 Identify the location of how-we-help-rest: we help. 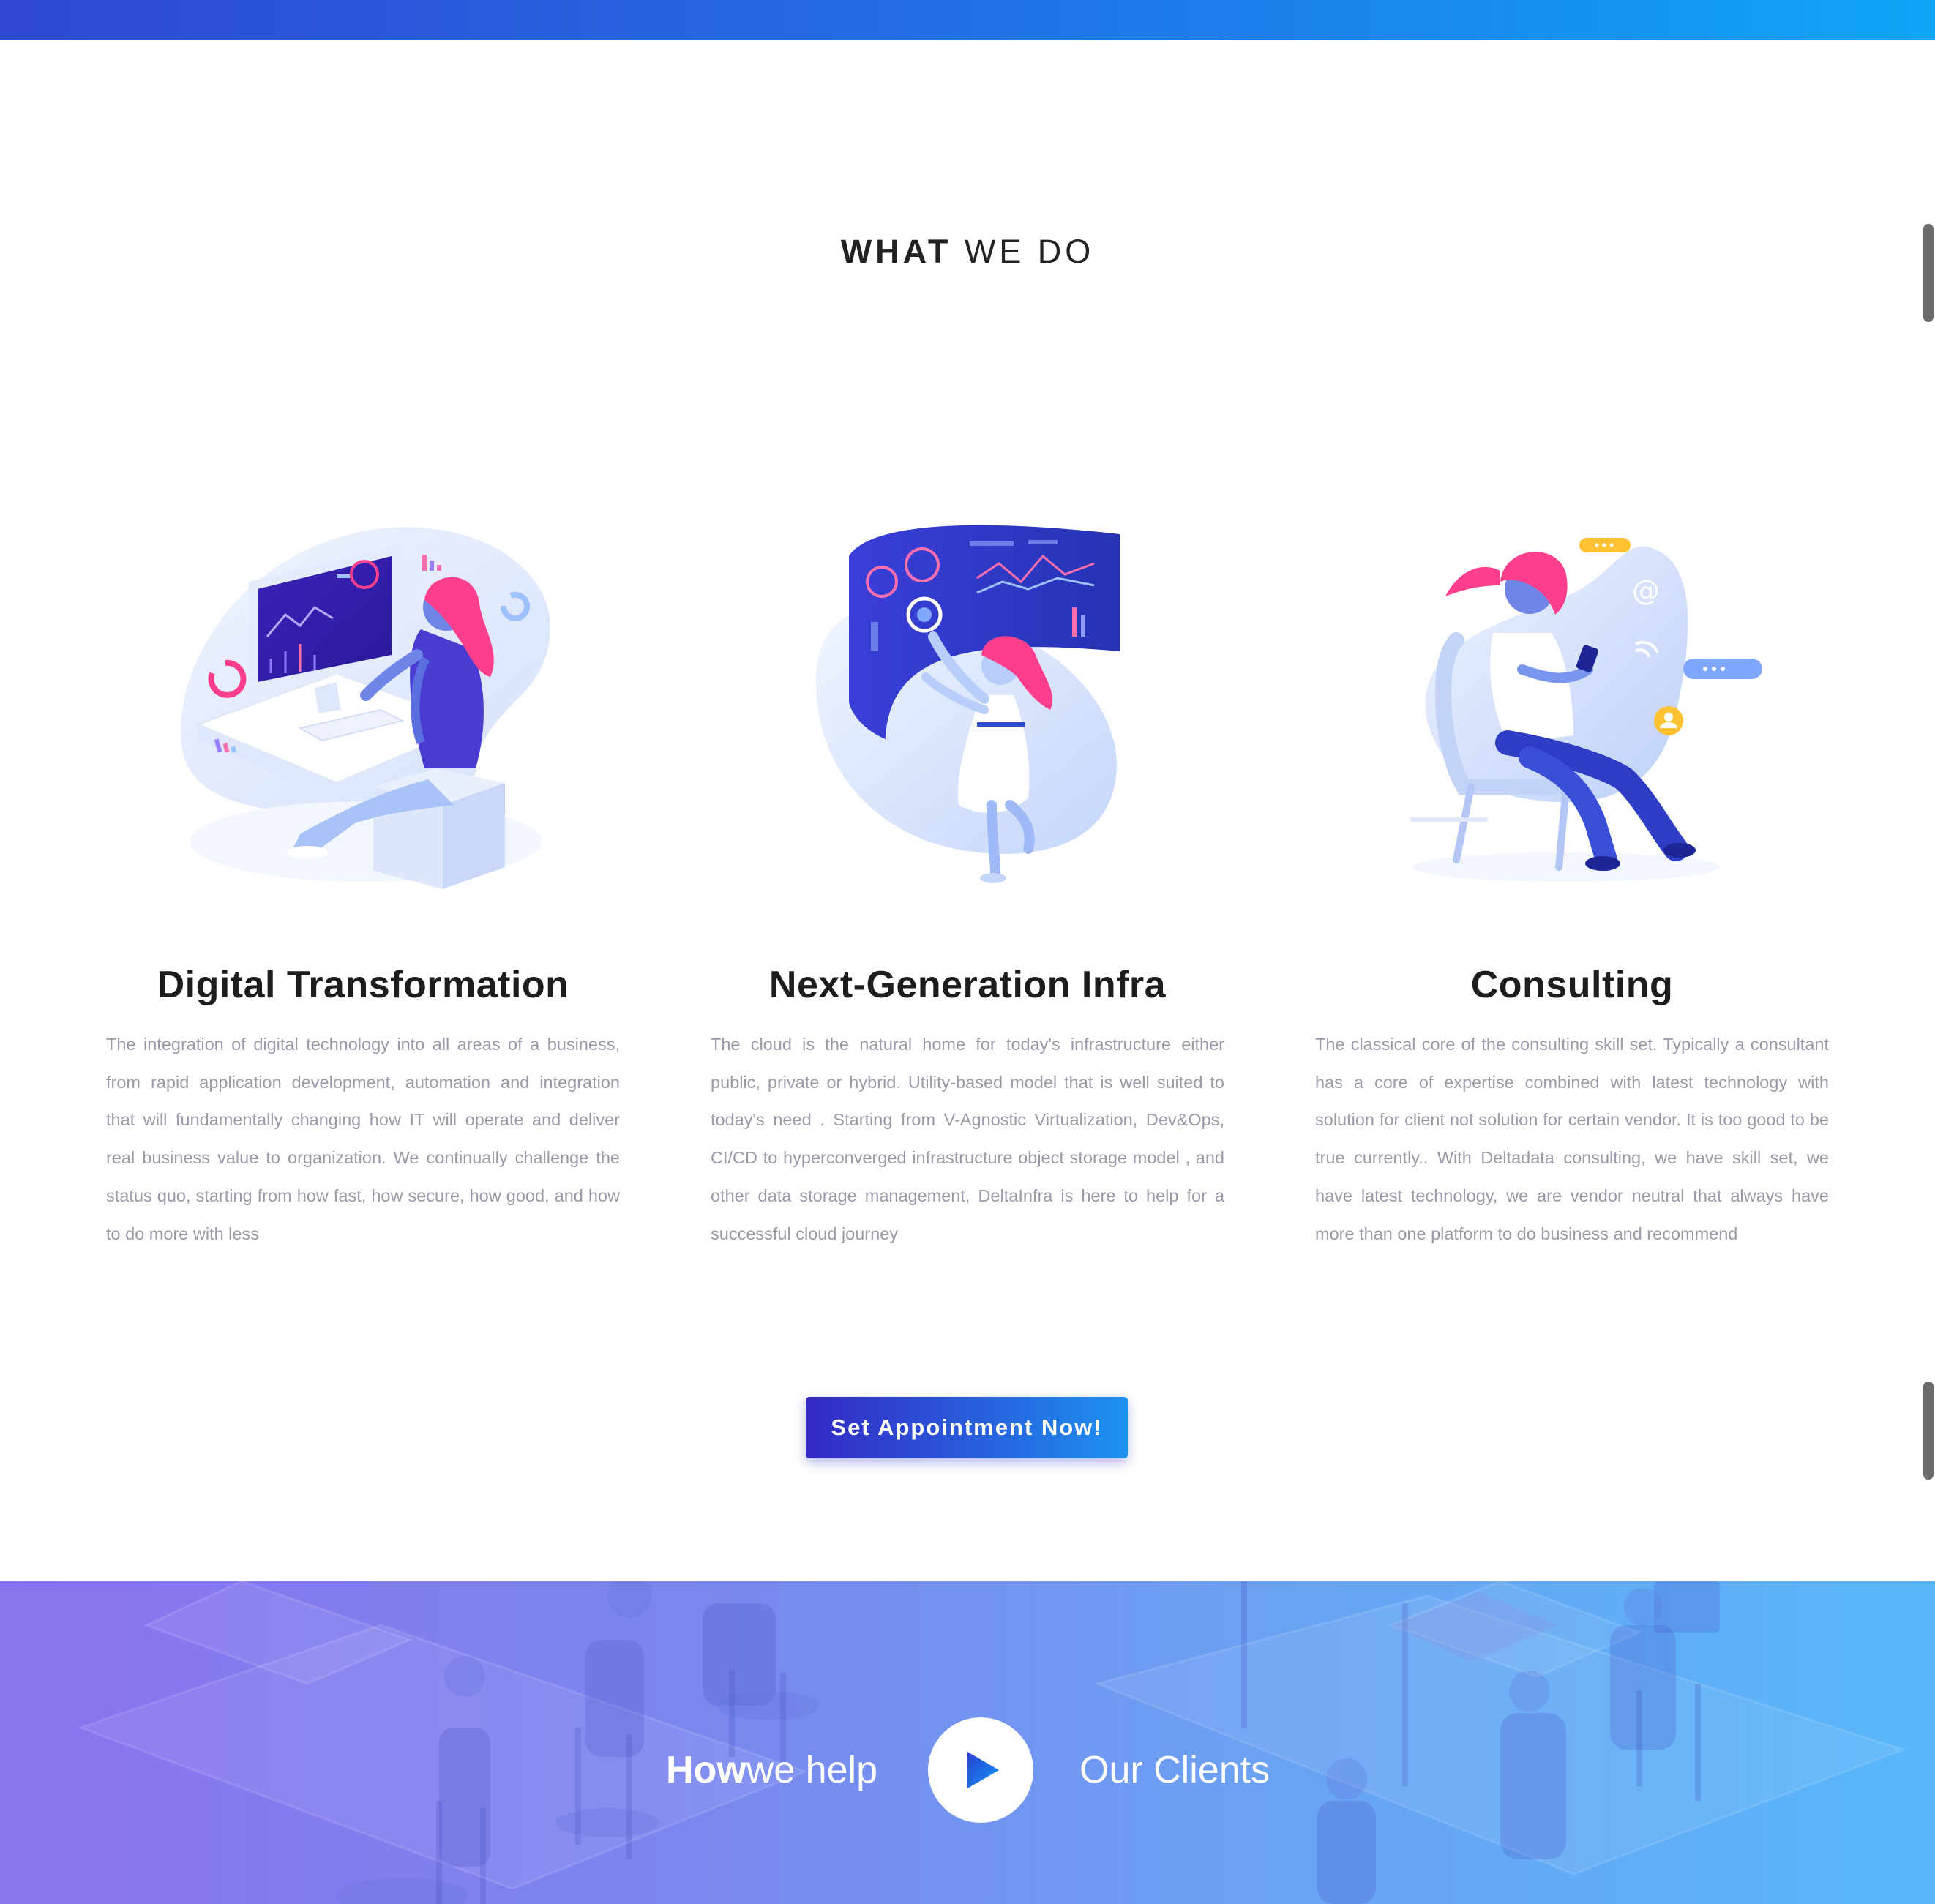
(812, 1770).